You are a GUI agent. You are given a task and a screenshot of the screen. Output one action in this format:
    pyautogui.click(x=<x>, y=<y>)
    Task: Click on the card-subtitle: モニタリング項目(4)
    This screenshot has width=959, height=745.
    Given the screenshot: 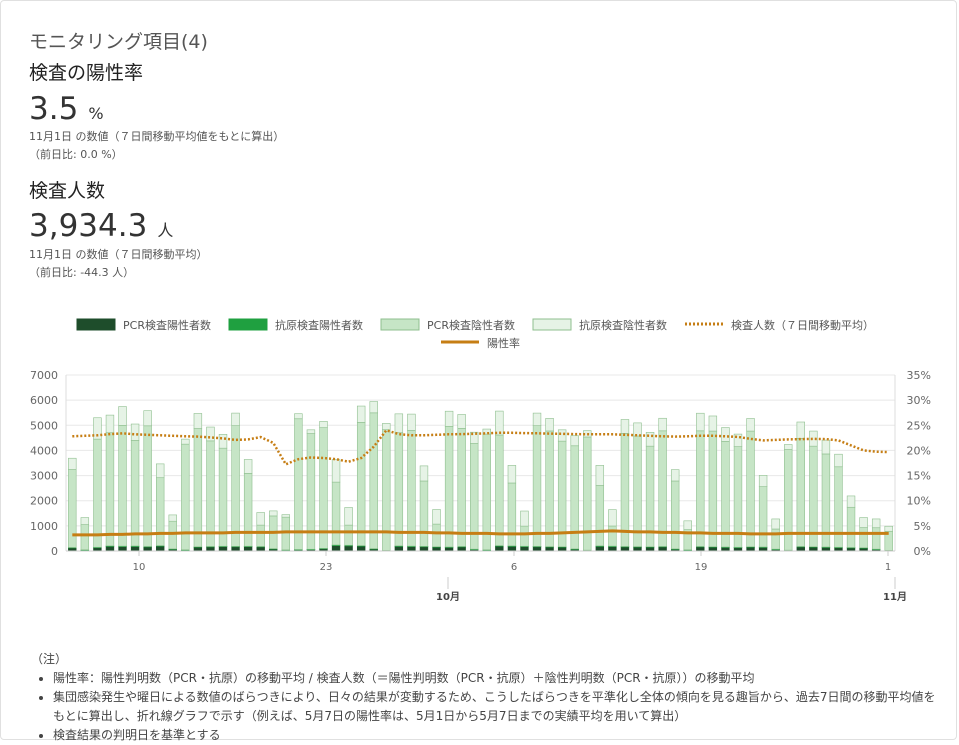 What is the action you would take?
    pyautogui.click(x=118, y=42)
    